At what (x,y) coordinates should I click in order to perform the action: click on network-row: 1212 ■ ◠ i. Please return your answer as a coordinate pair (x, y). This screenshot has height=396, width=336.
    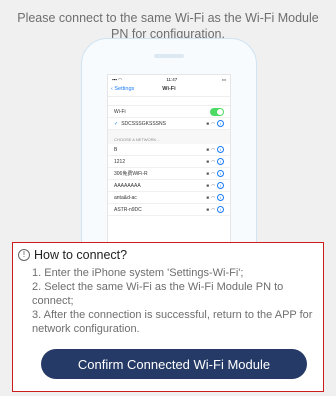
    Looking at the image, I should click on (169, 162).